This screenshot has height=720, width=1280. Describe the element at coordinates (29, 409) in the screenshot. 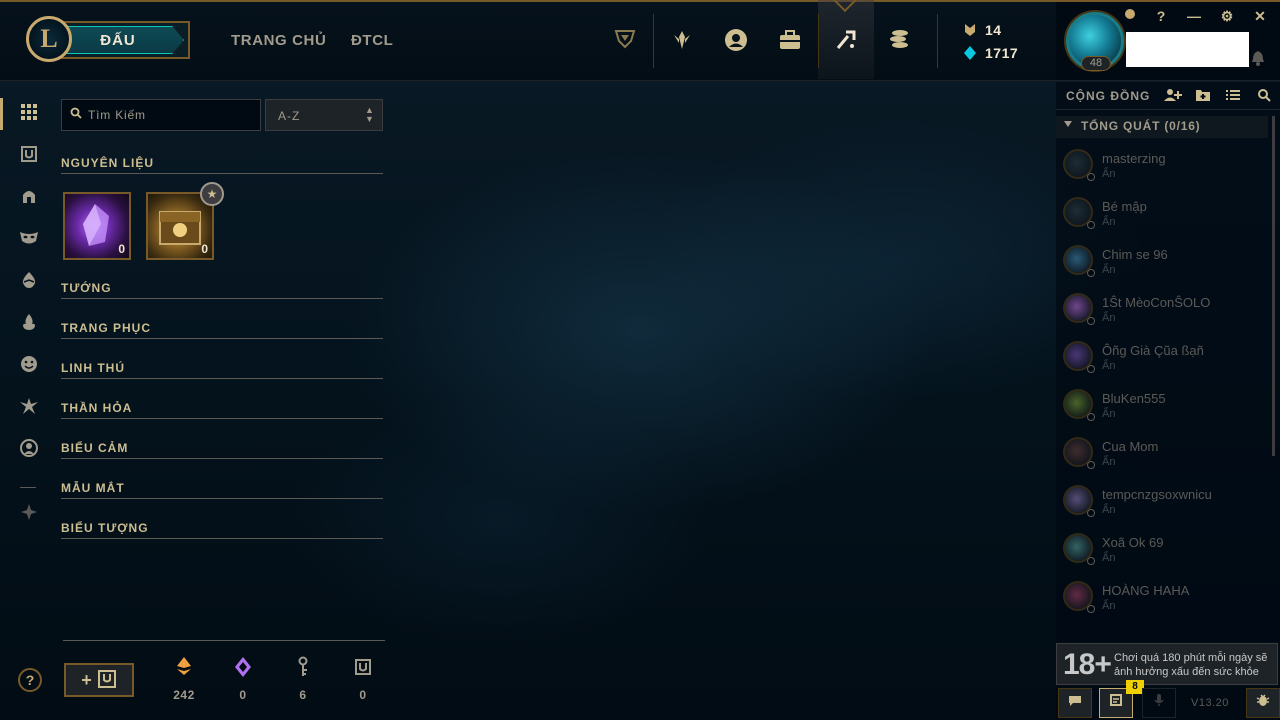

I see `eternals-icon` at that location.